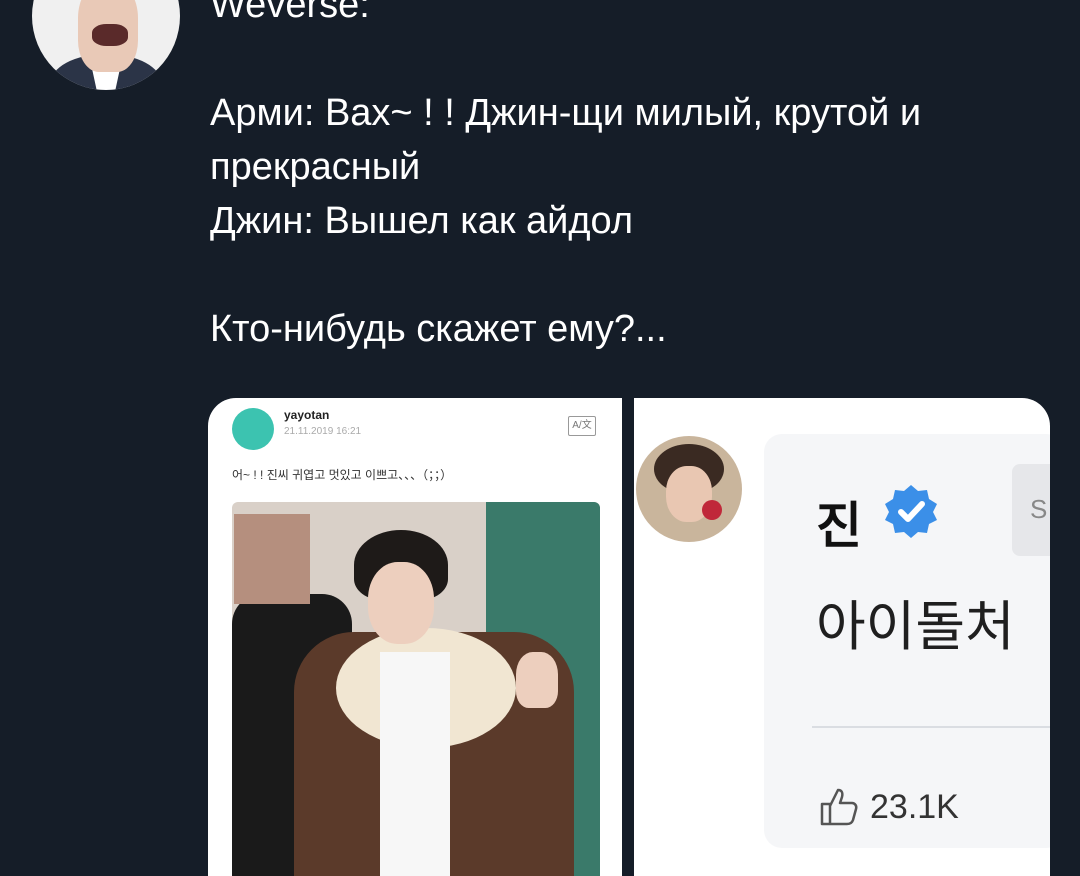 Image resolution: width=1080 pixels, height=876 pixels. What do you see at coordinates (342, 475) in the screenshot?
I see `post-text: 어~ ! ! 진씨 귀엽고 멋있고 이쁘고、、、（；；）` at bounding box center [342, 475].